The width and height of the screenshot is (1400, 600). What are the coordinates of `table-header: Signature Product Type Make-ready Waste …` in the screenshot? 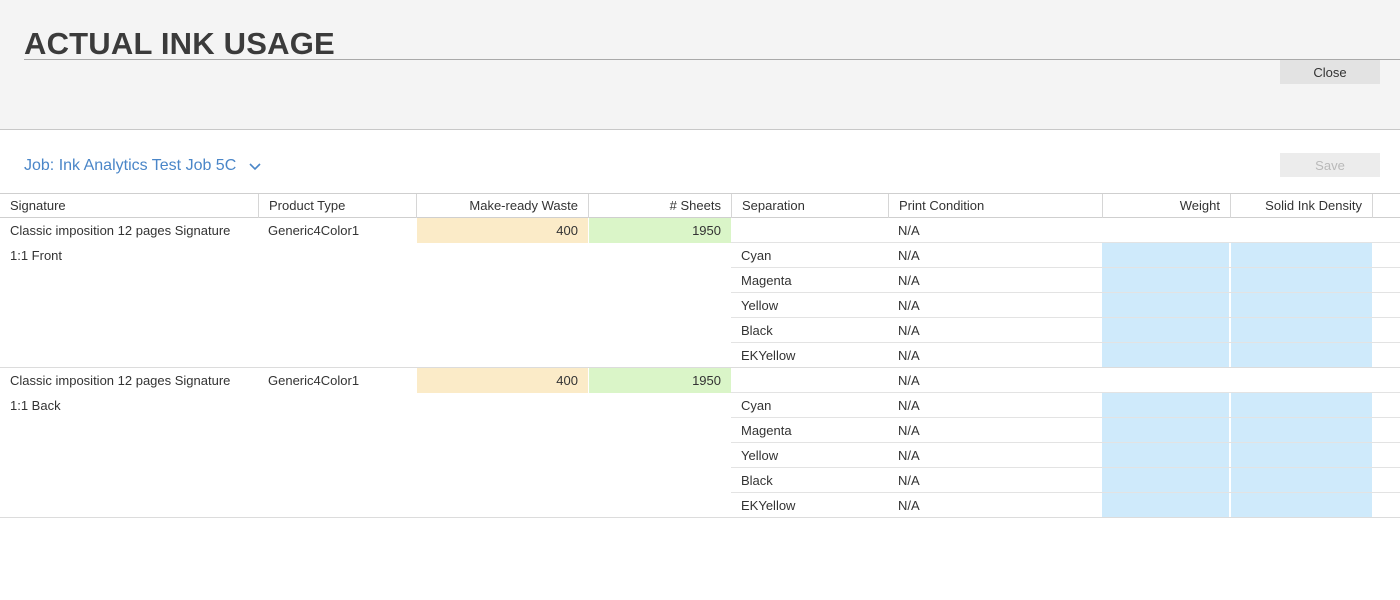 It's located at (700, 205).